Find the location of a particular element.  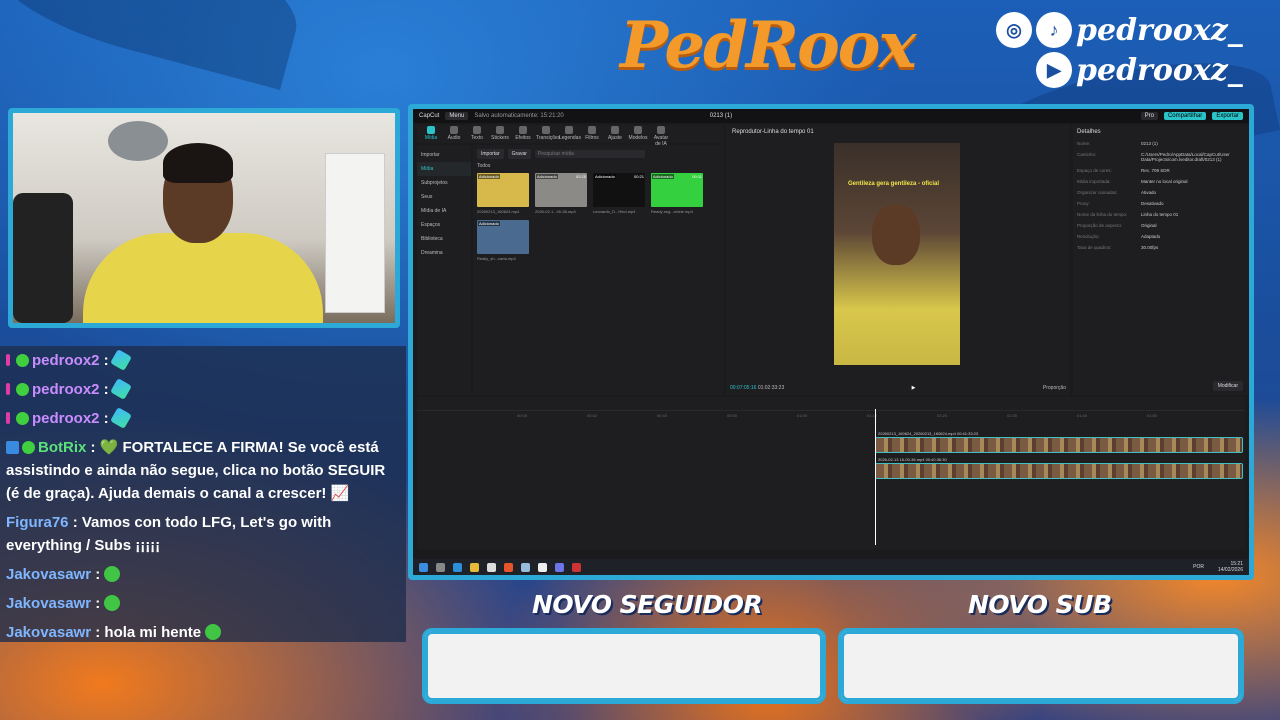

chat-username: Figura76 is located at coordinates (37, 522).